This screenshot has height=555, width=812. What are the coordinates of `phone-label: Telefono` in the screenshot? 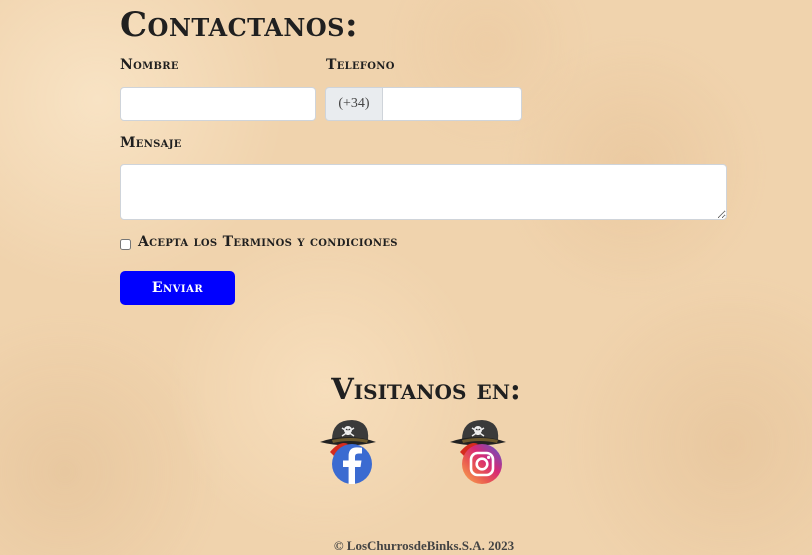 It's located at (360, 65).